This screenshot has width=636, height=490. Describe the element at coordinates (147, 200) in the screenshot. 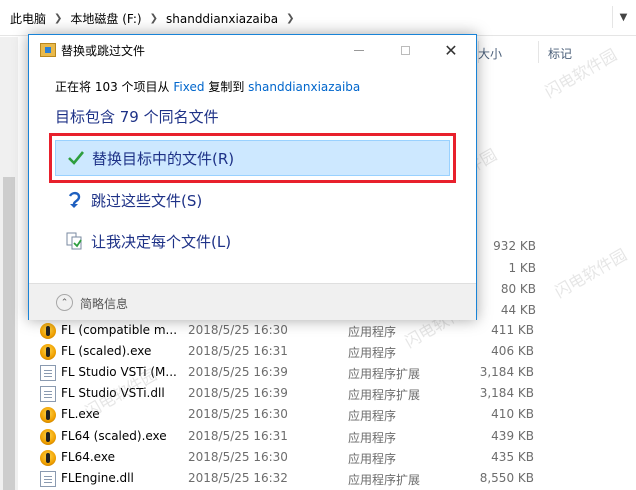

I see `skip-files-label: 跳过这些文件(S)` at that location.